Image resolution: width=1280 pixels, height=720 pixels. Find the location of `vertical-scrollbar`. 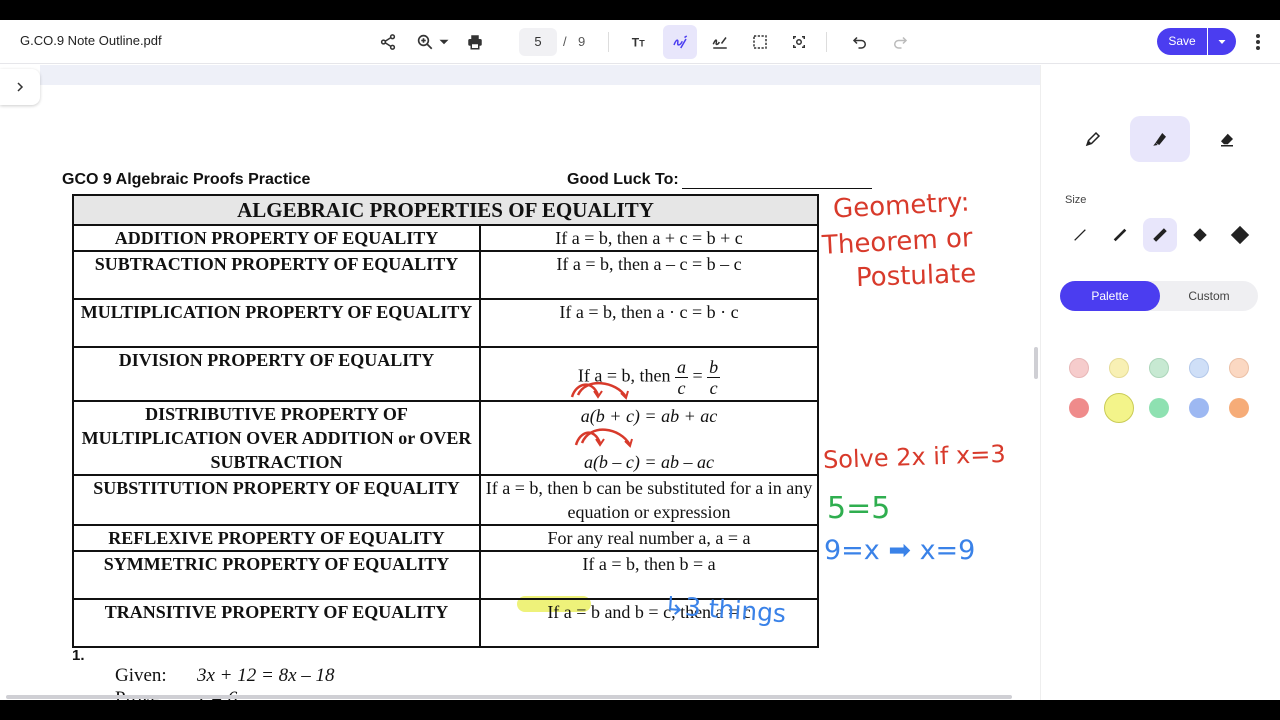

vertical-scrollbar is located at coordinates (1036, 363).